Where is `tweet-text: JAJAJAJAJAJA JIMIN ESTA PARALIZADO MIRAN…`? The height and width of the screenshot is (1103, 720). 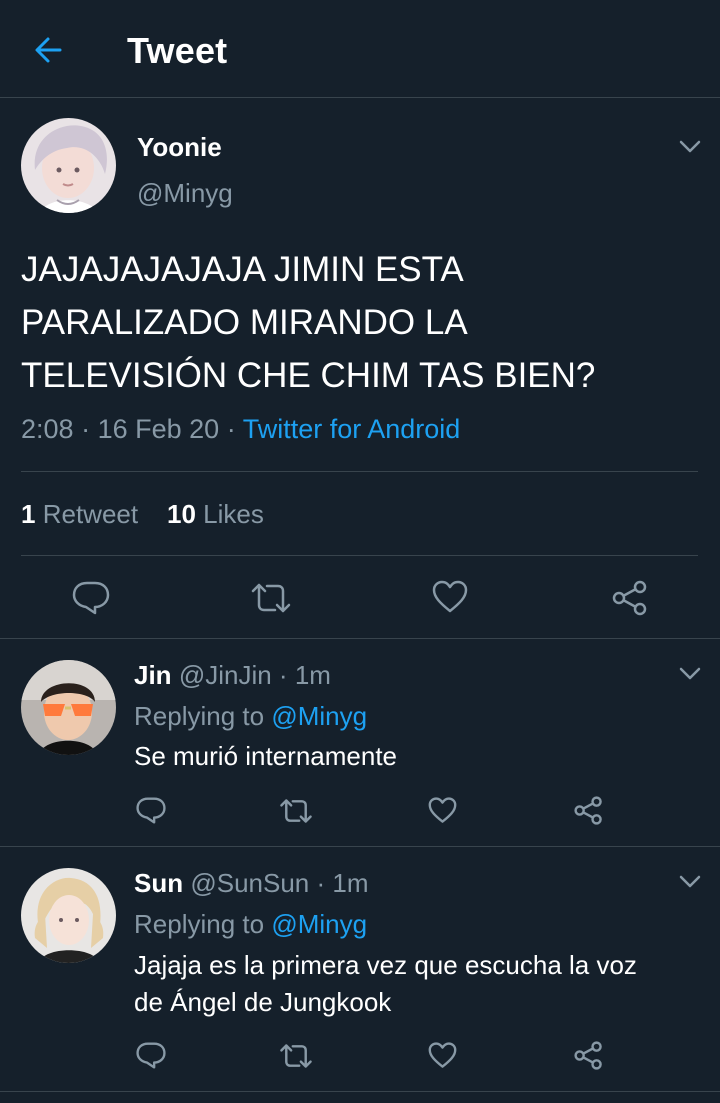
tweet-text: JAJAJAJAJAJA JIMIN ESTA PARALIZADO MIRAN… is located at coordinates (308, 322).